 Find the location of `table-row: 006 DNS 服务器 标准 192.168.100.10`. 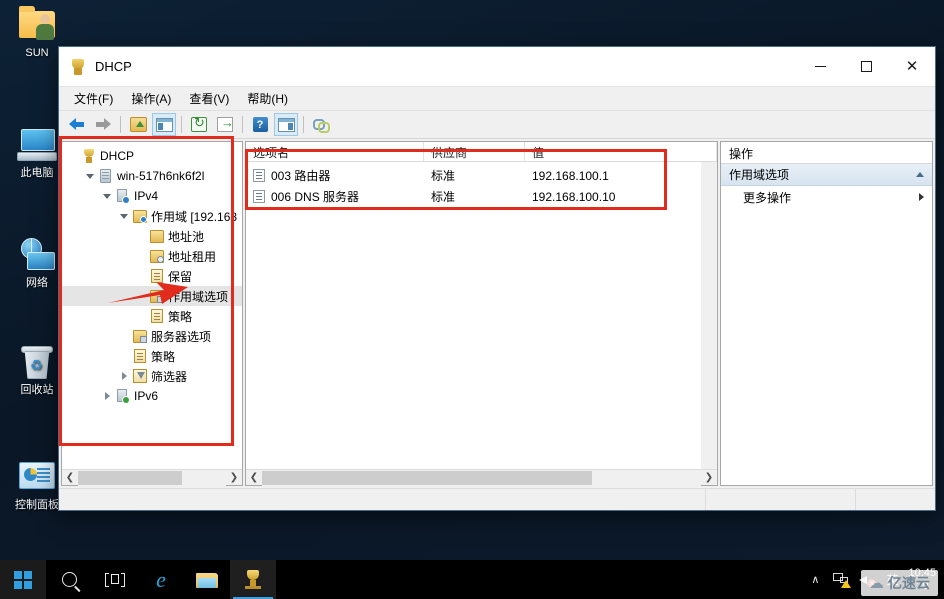

table-row: 006 DNS 服务器 标准 192.168.100.10 is located at coordinates (481, 196).